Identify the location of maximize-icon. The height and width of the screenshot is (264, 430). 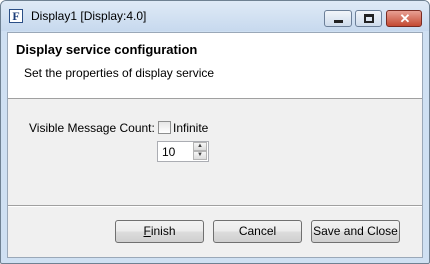
(369, 18).